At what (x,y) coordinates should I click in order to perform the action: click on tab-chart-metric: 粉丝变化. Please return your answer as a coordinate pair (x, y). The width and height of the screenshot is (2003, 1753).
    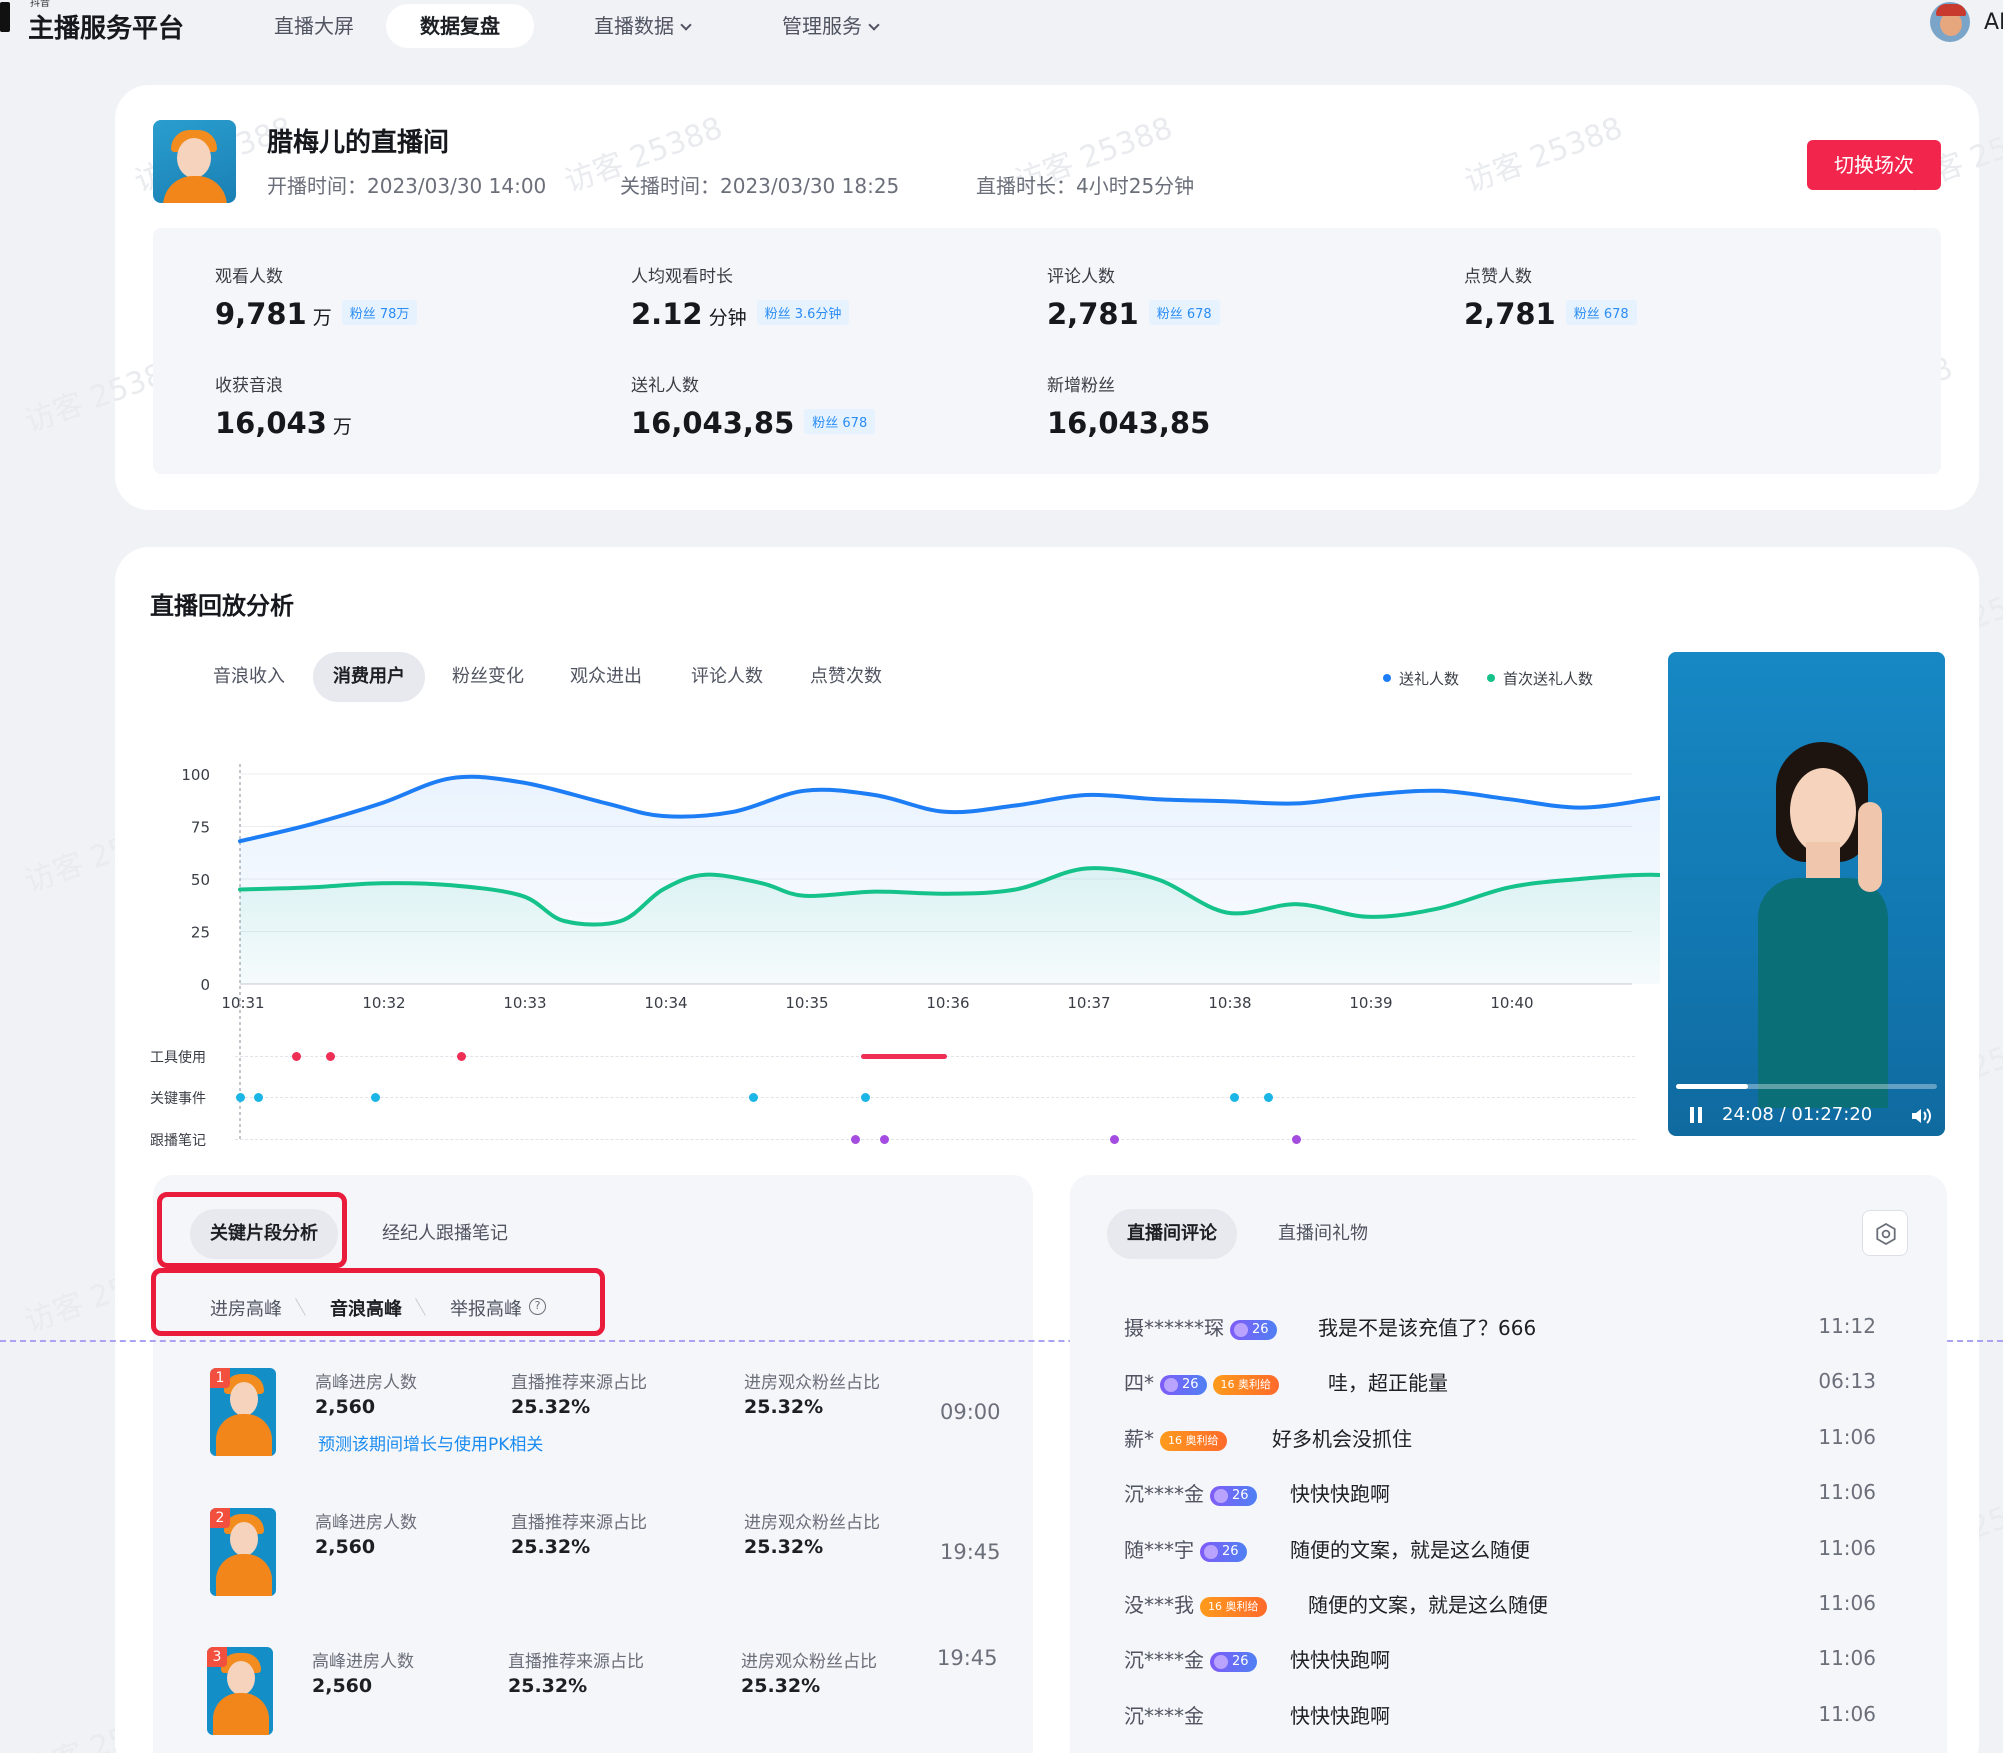
    Looking at the image, I should click on (488, 677).